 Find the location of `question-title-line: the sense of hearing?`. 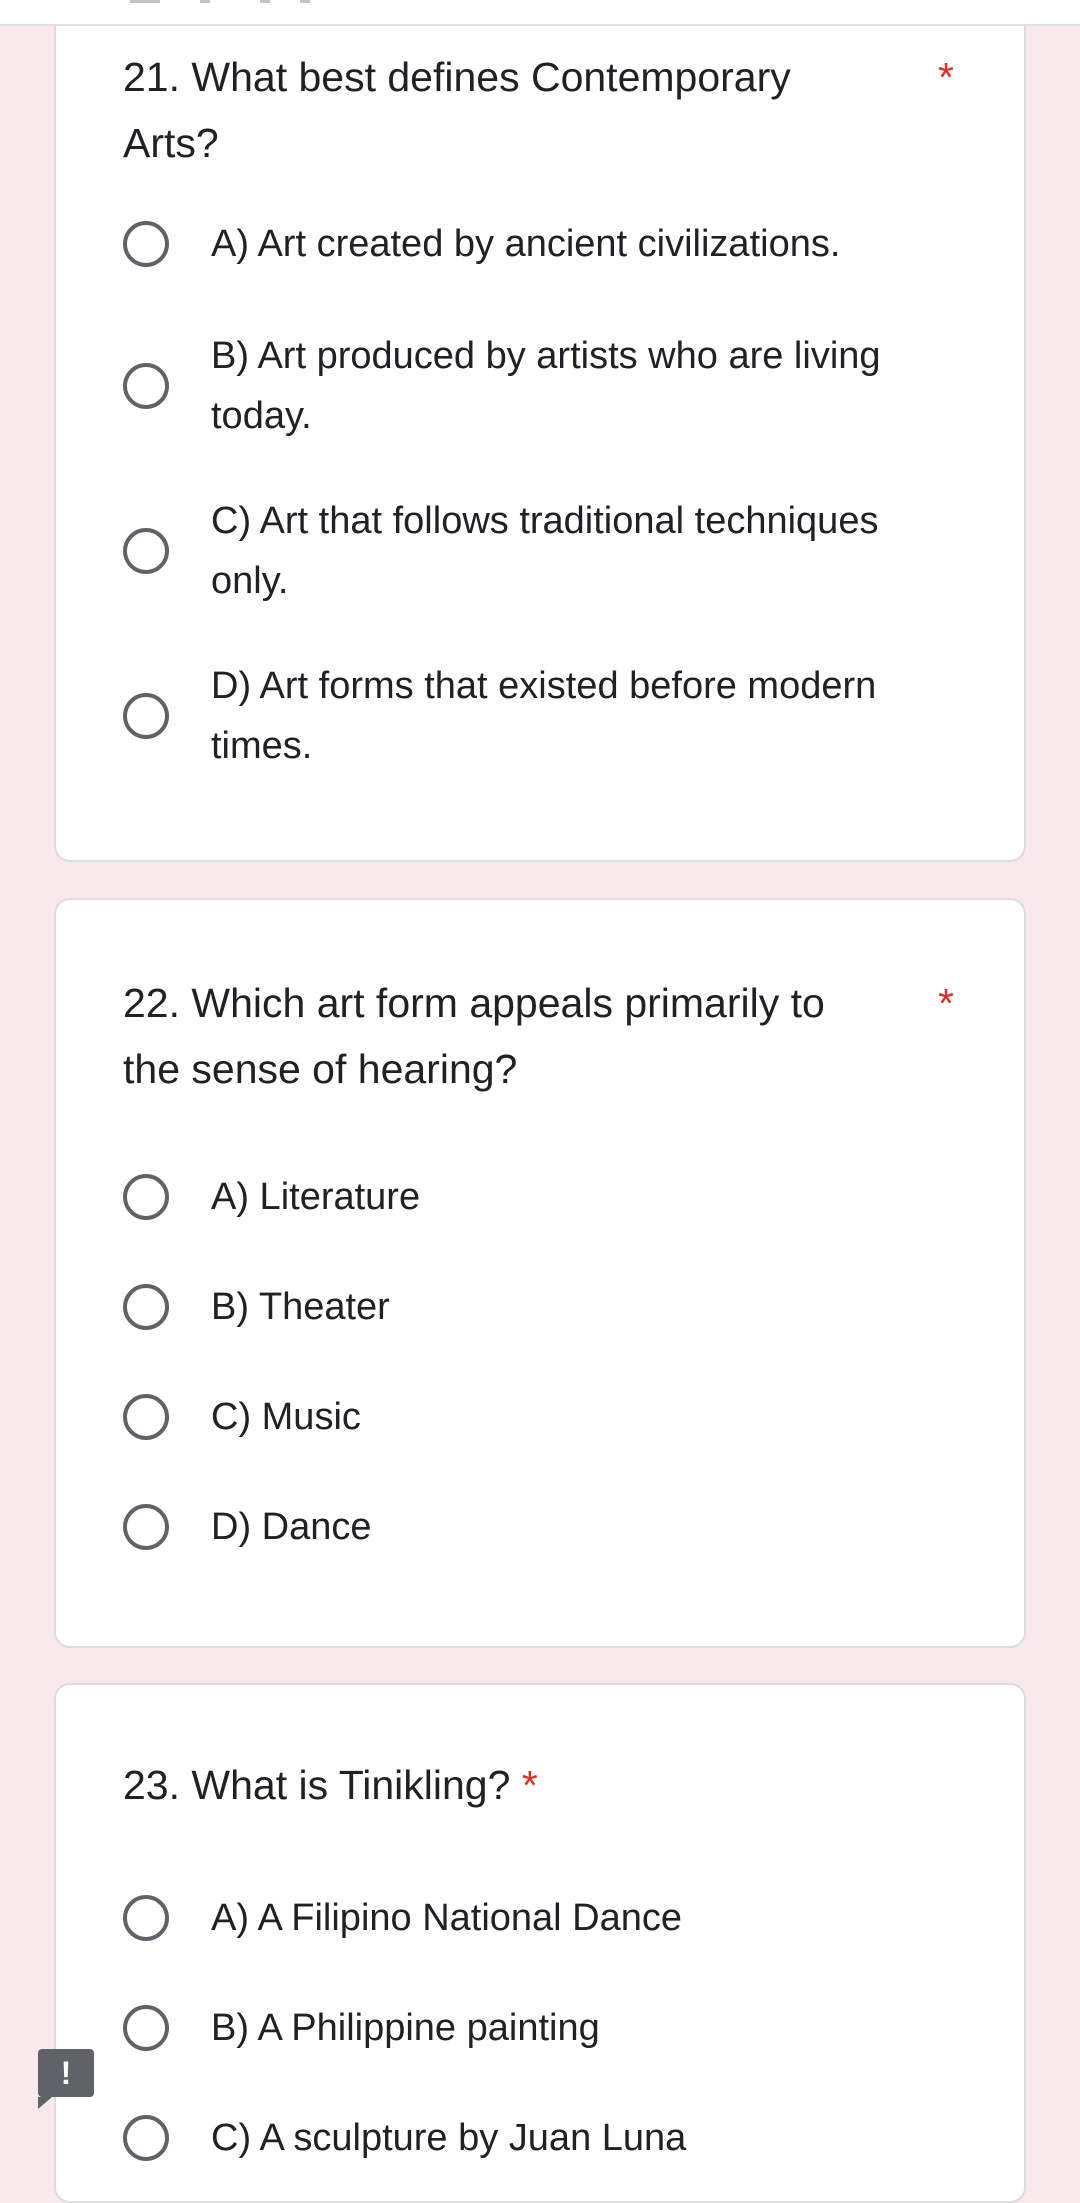

question-title-line: the sense of hearing? is located at coordinates (320, 1069).